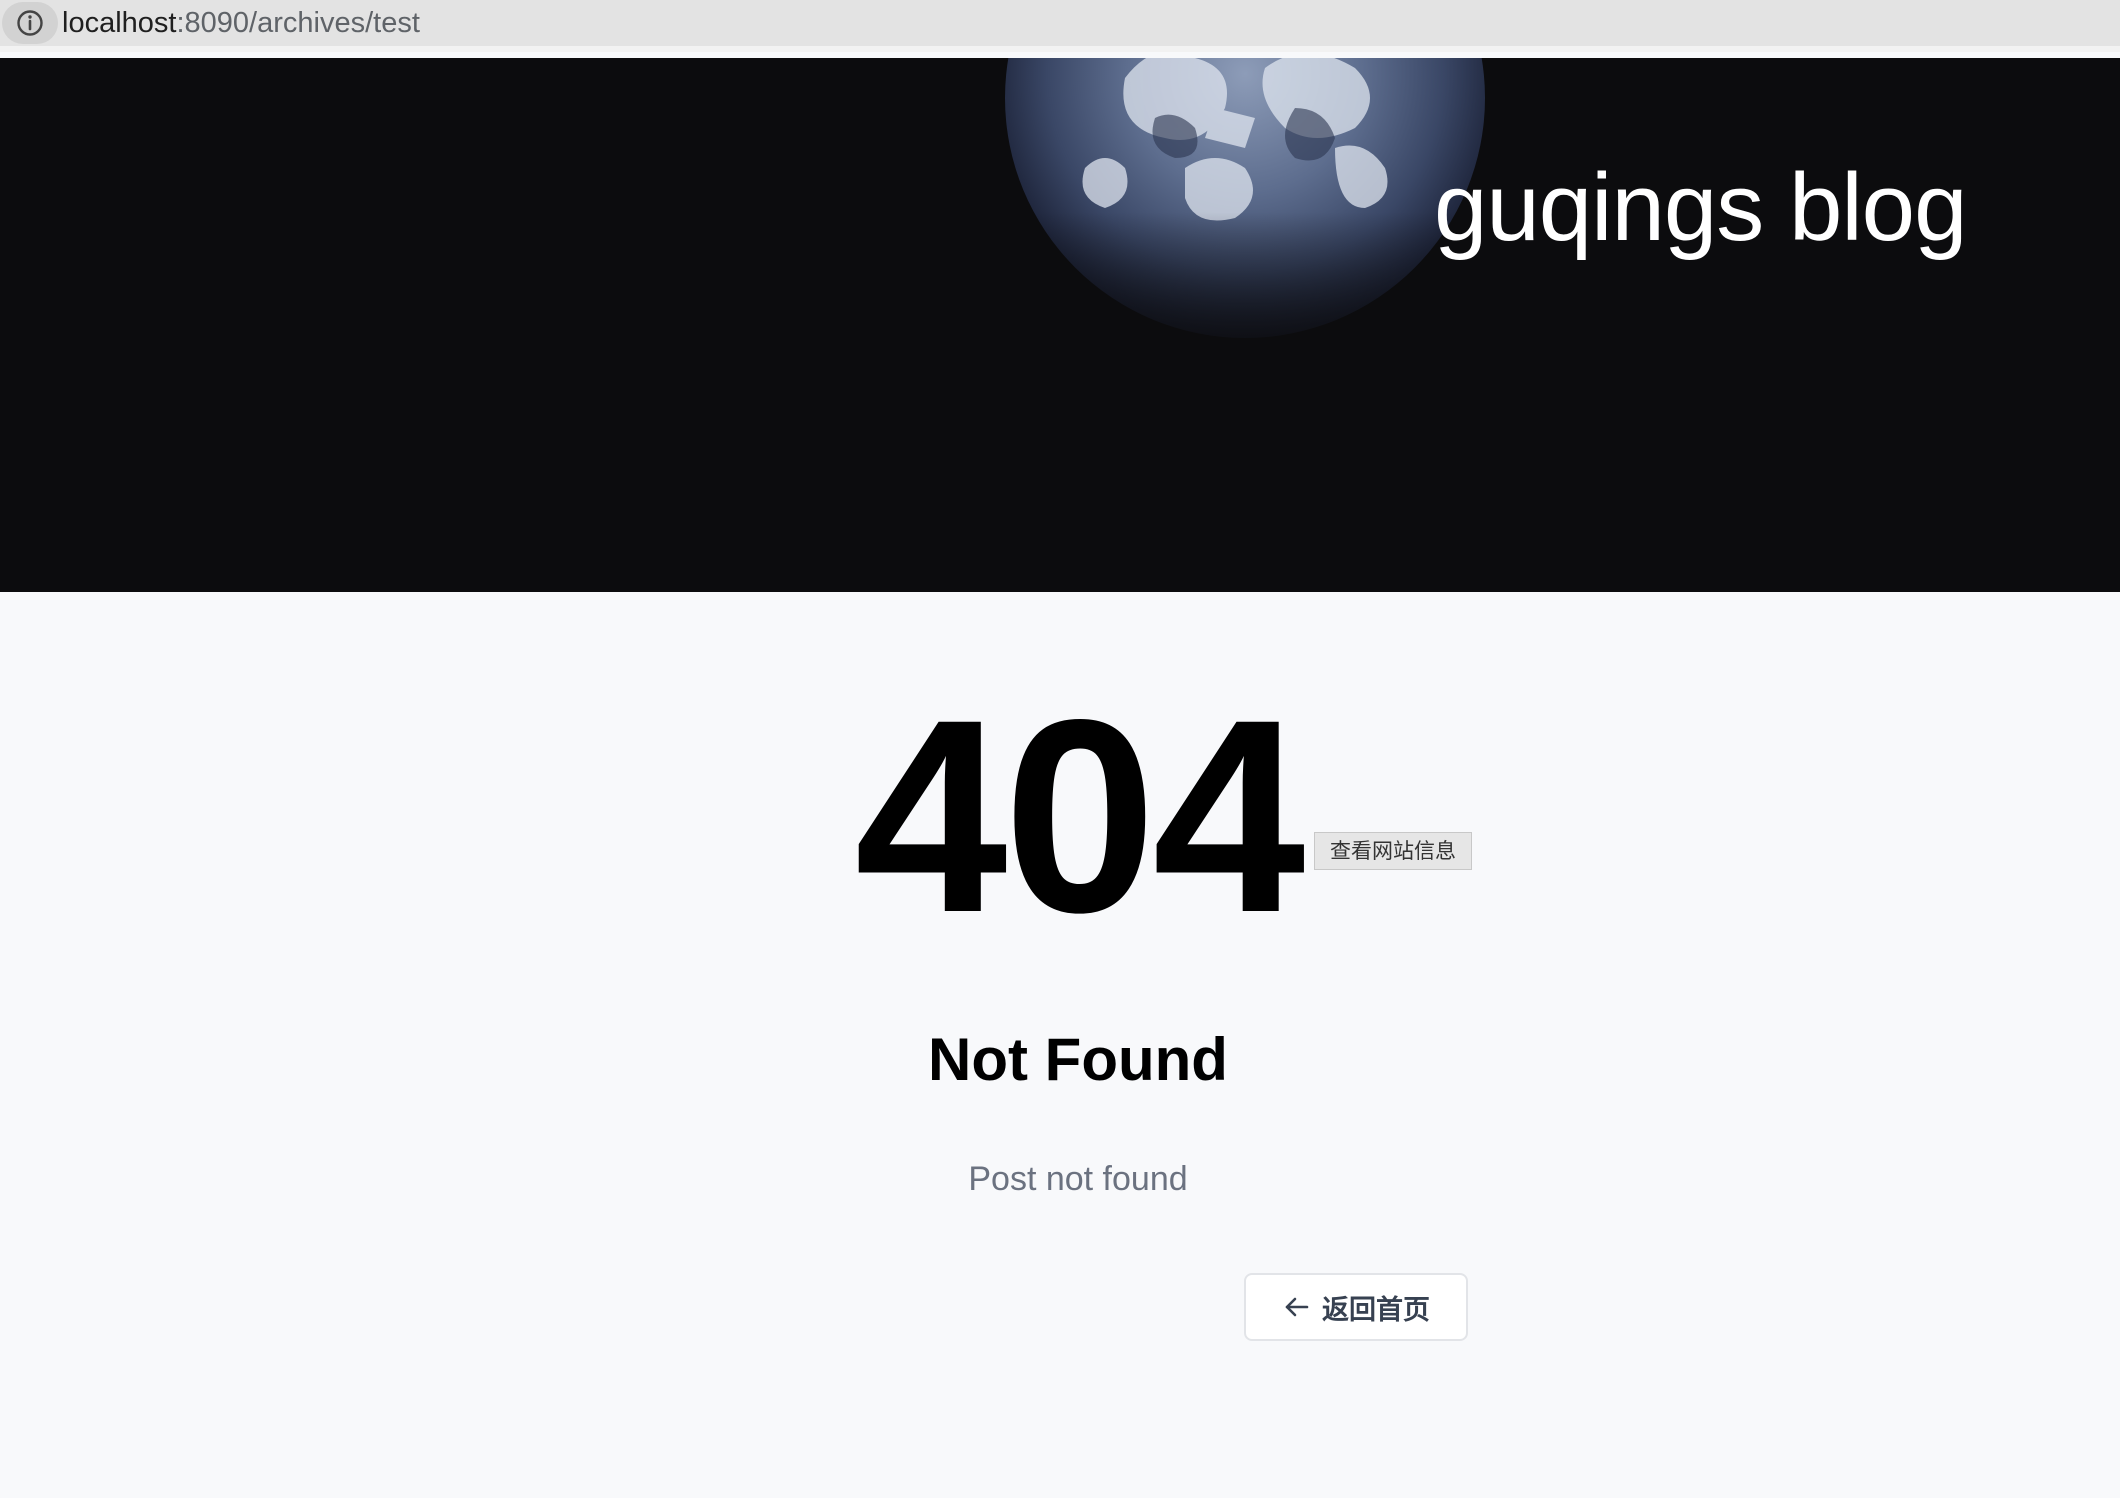  I want to click on back-home-button: 返回首页, so click(1356, 1307).